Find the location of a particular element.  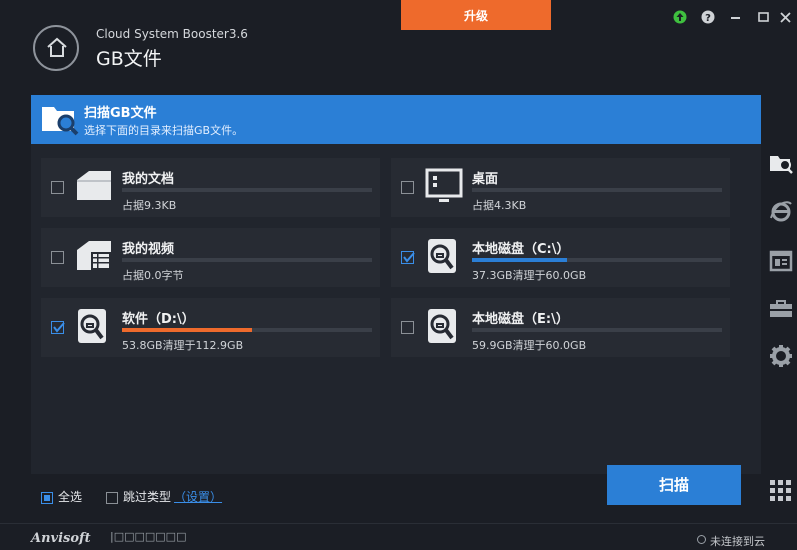

footer-divider is located at coordinates (398, 523).